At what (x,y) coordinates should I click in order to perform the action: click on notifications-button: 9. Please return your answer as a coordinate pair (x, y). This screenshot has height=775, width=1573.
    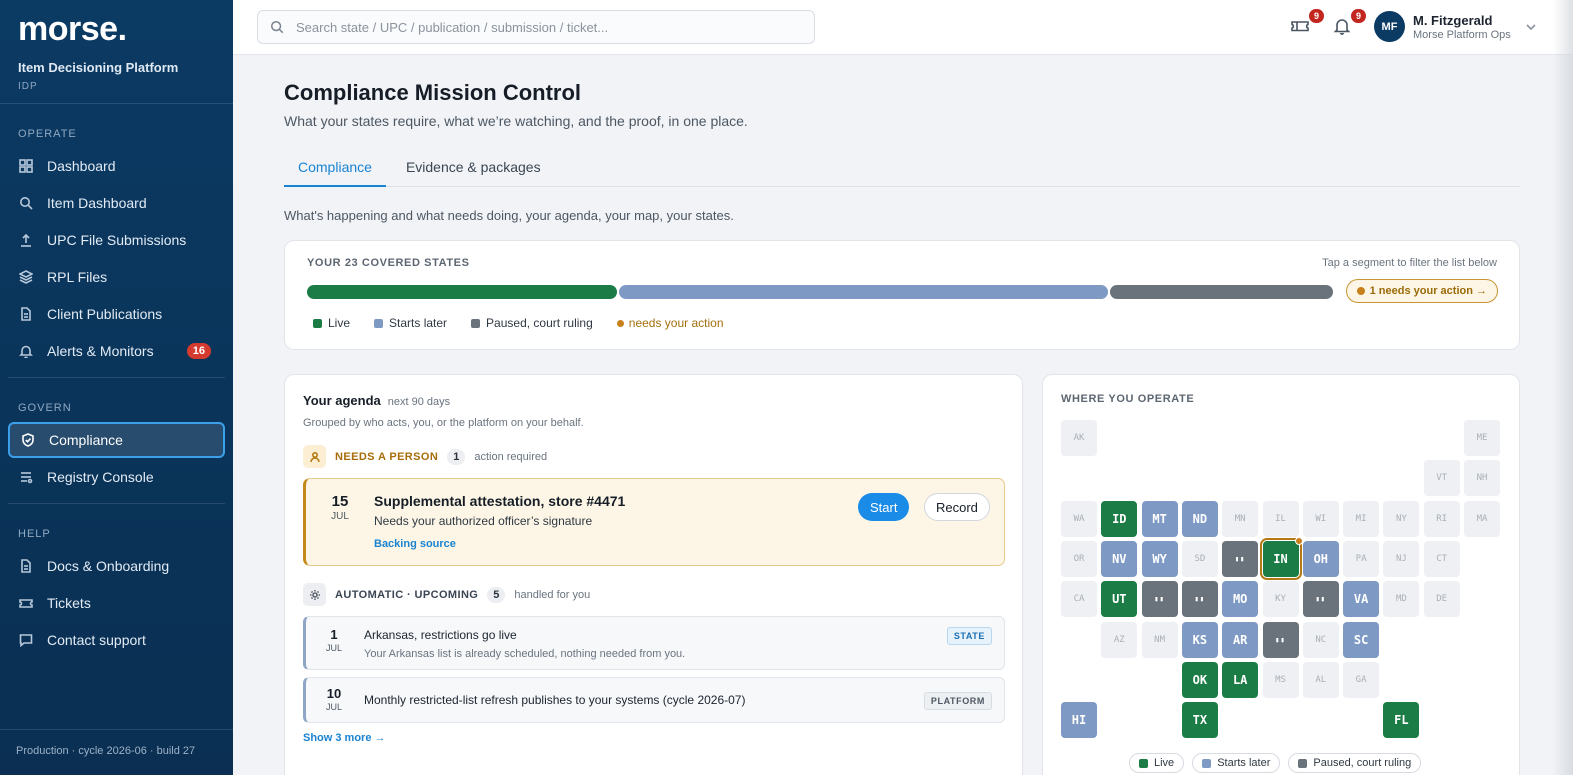
    Looking at the image, I should click on (1349, 23).